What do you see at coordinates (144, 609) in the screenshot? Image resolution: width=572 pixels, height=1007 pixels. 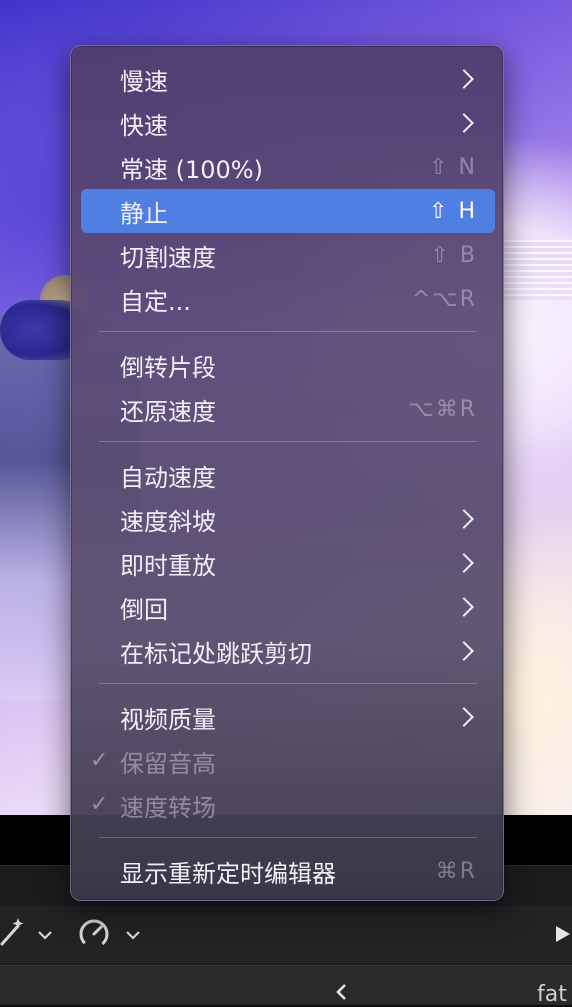 I see `menu-item-label: 倒回` at bounding box center [144, 609].